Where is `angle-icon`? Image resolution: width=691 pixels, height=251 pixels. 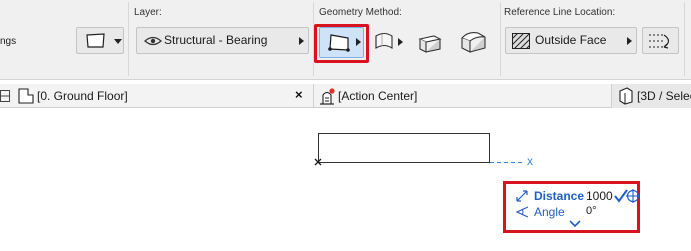 angle-icon is located at coordinates (522, 212).